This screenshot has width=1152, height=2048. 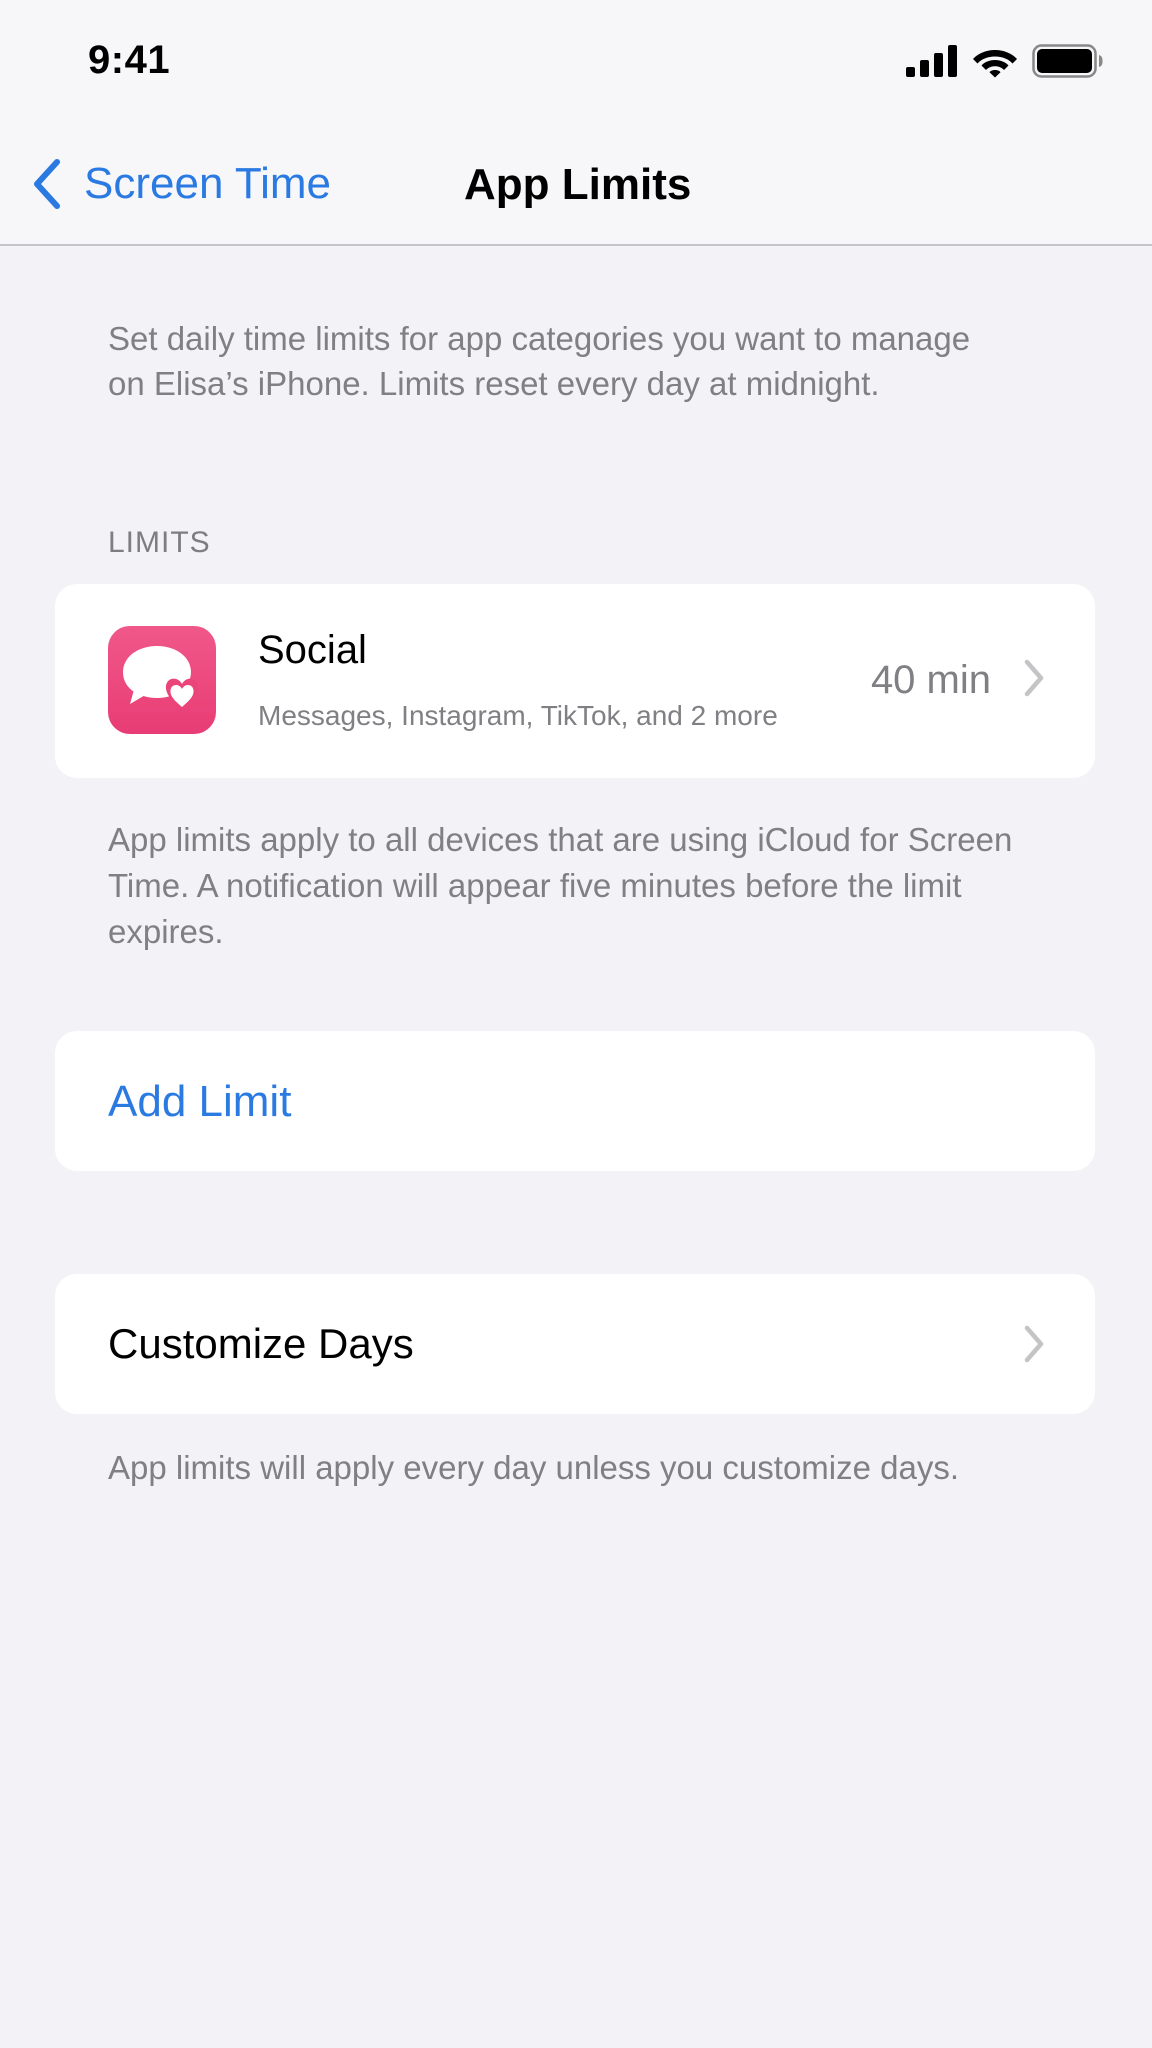 What do you see at coordinates (159, 542) in the screenshot?
I see `limits-section-header: LIMITS` at bounding box center [159, 542].